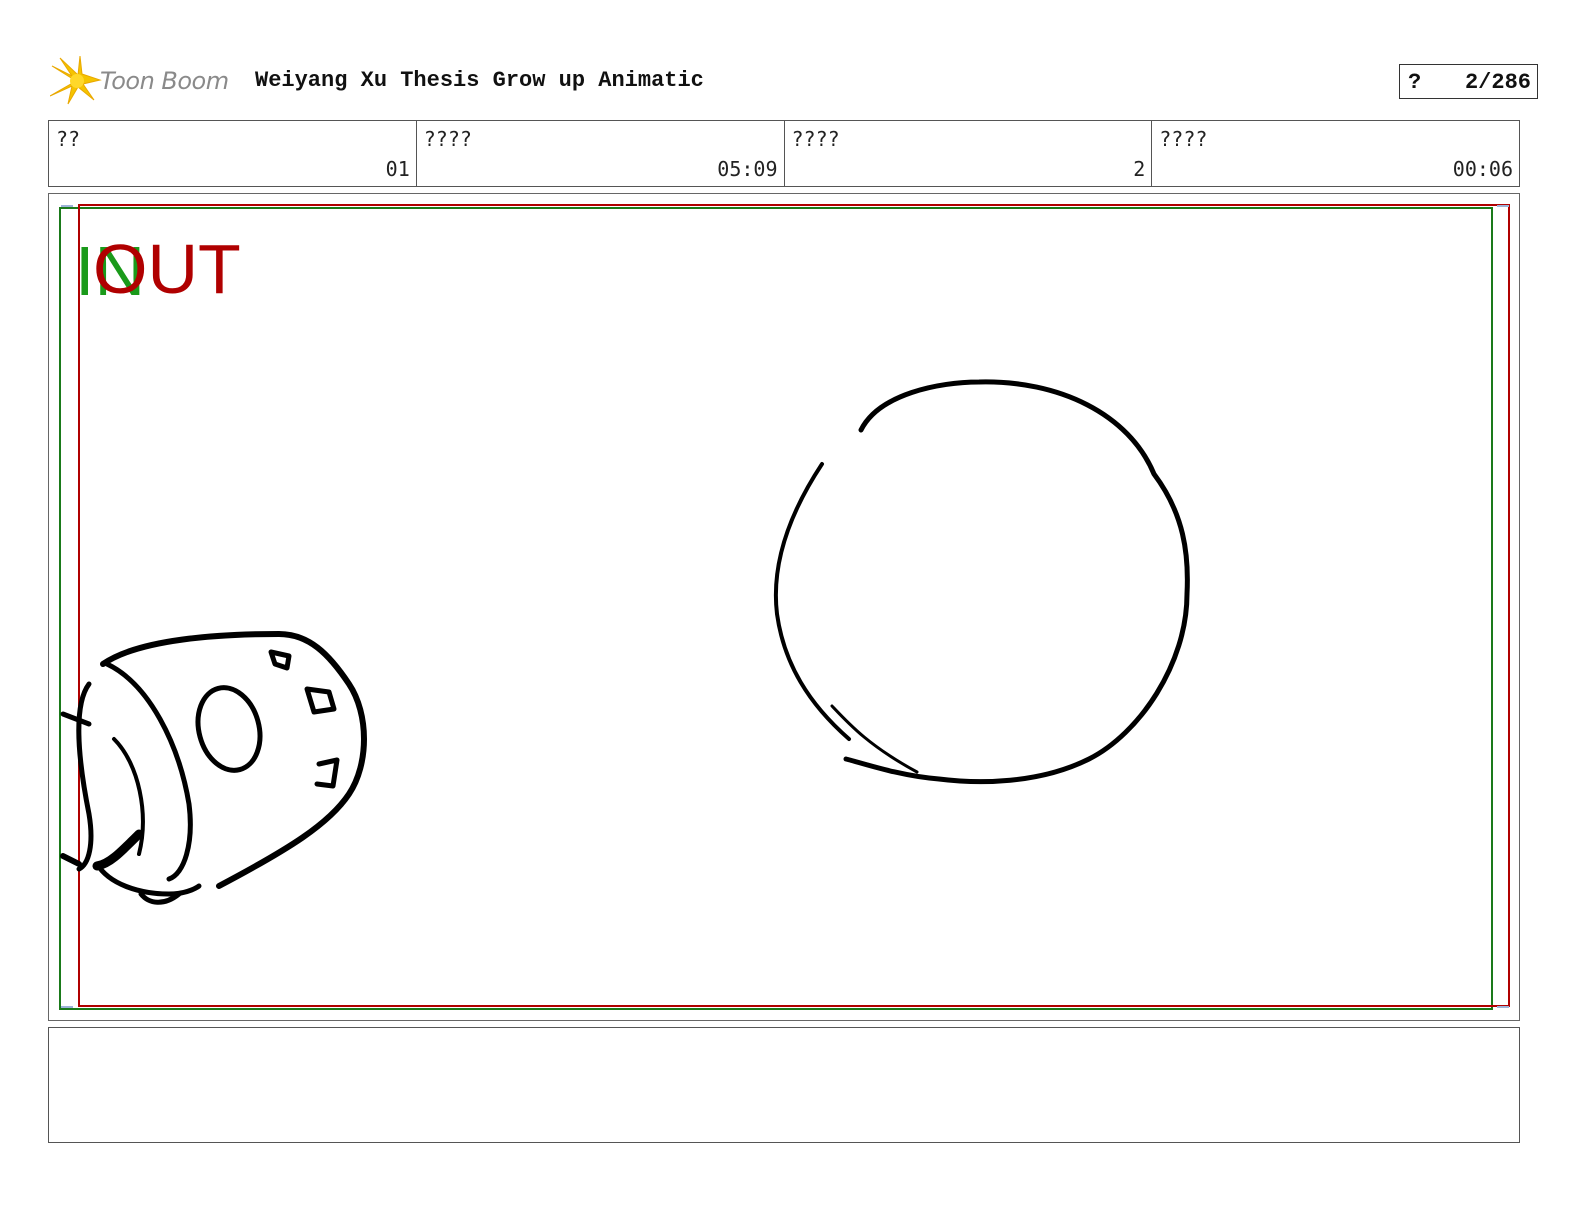 This screenshot has height=1225, width=1582. What do you see at coordinates (599, 153) in the screenshot?
I see `info-cell-duration: ???? 05:09` at bounding box center [599, 153].